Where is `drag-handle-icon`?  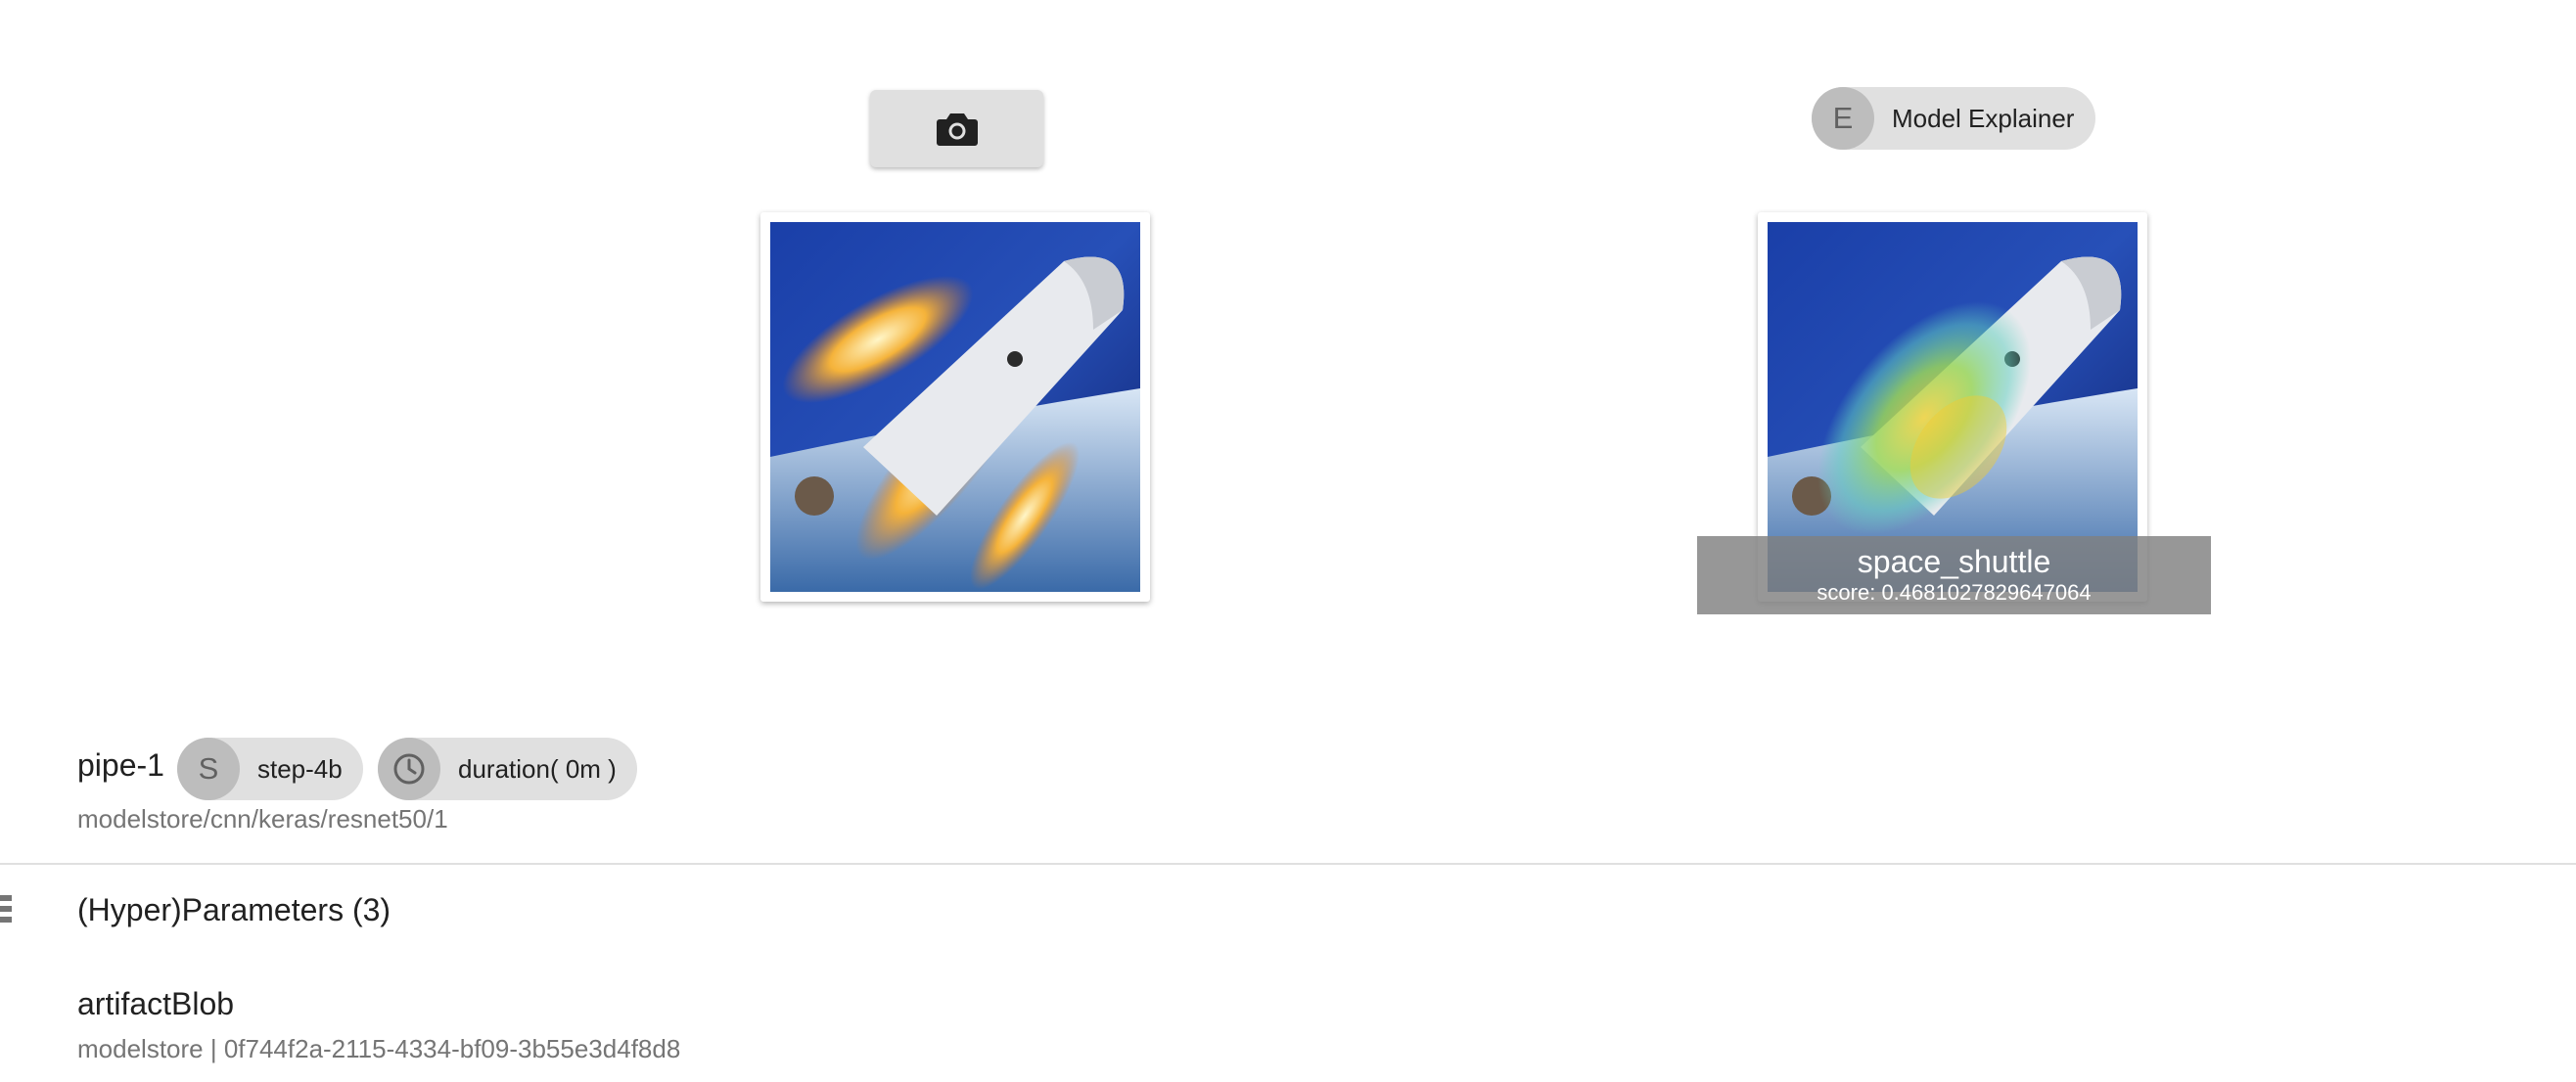
drag-handle-icon is located at coordinates (6, 911).